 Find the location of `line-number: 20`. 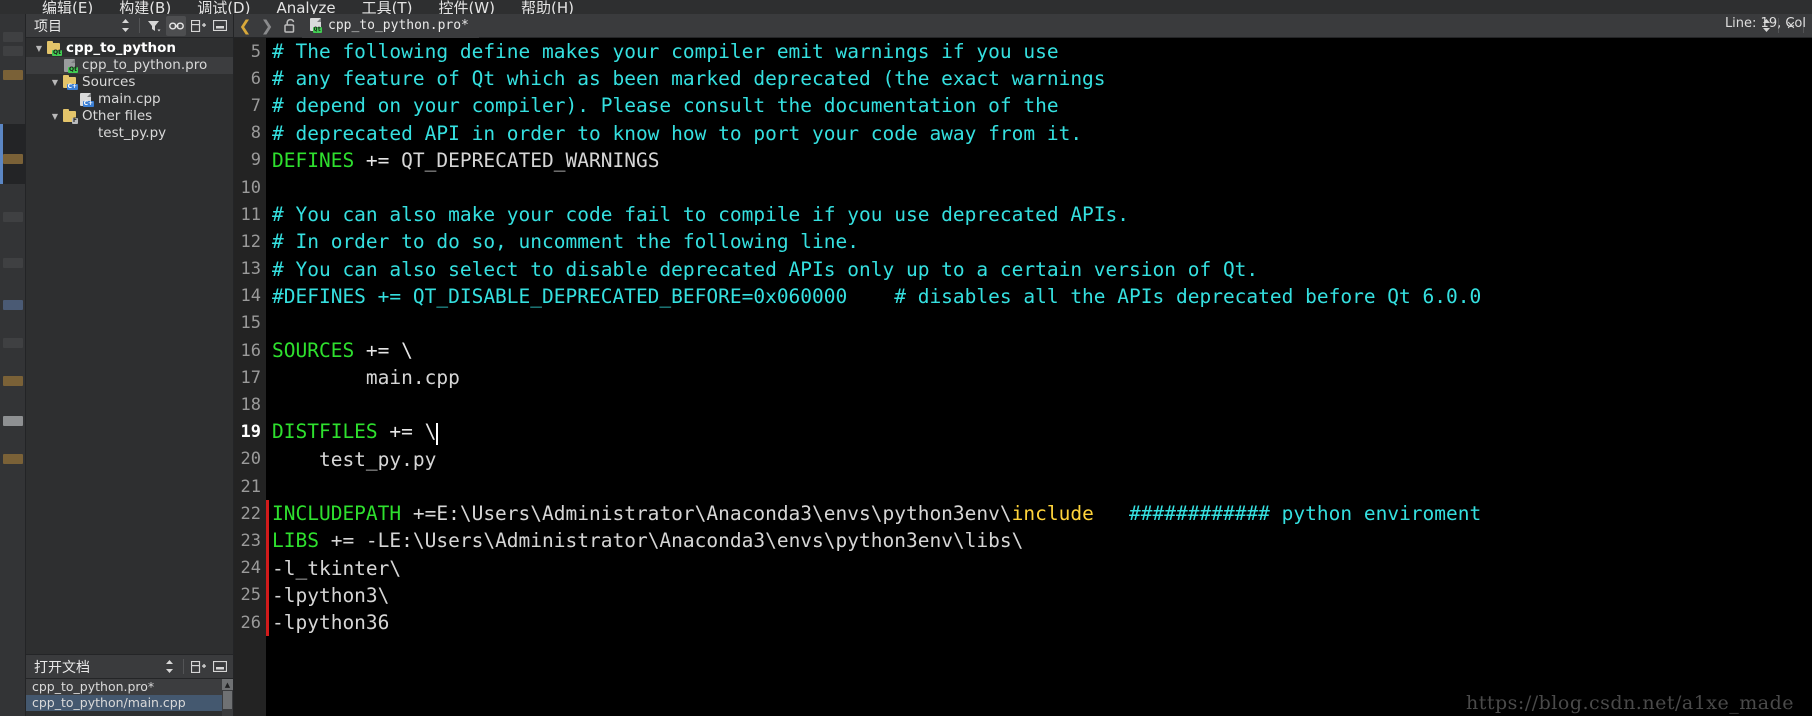

line-number: 20 is located at coordinates (250, 459).